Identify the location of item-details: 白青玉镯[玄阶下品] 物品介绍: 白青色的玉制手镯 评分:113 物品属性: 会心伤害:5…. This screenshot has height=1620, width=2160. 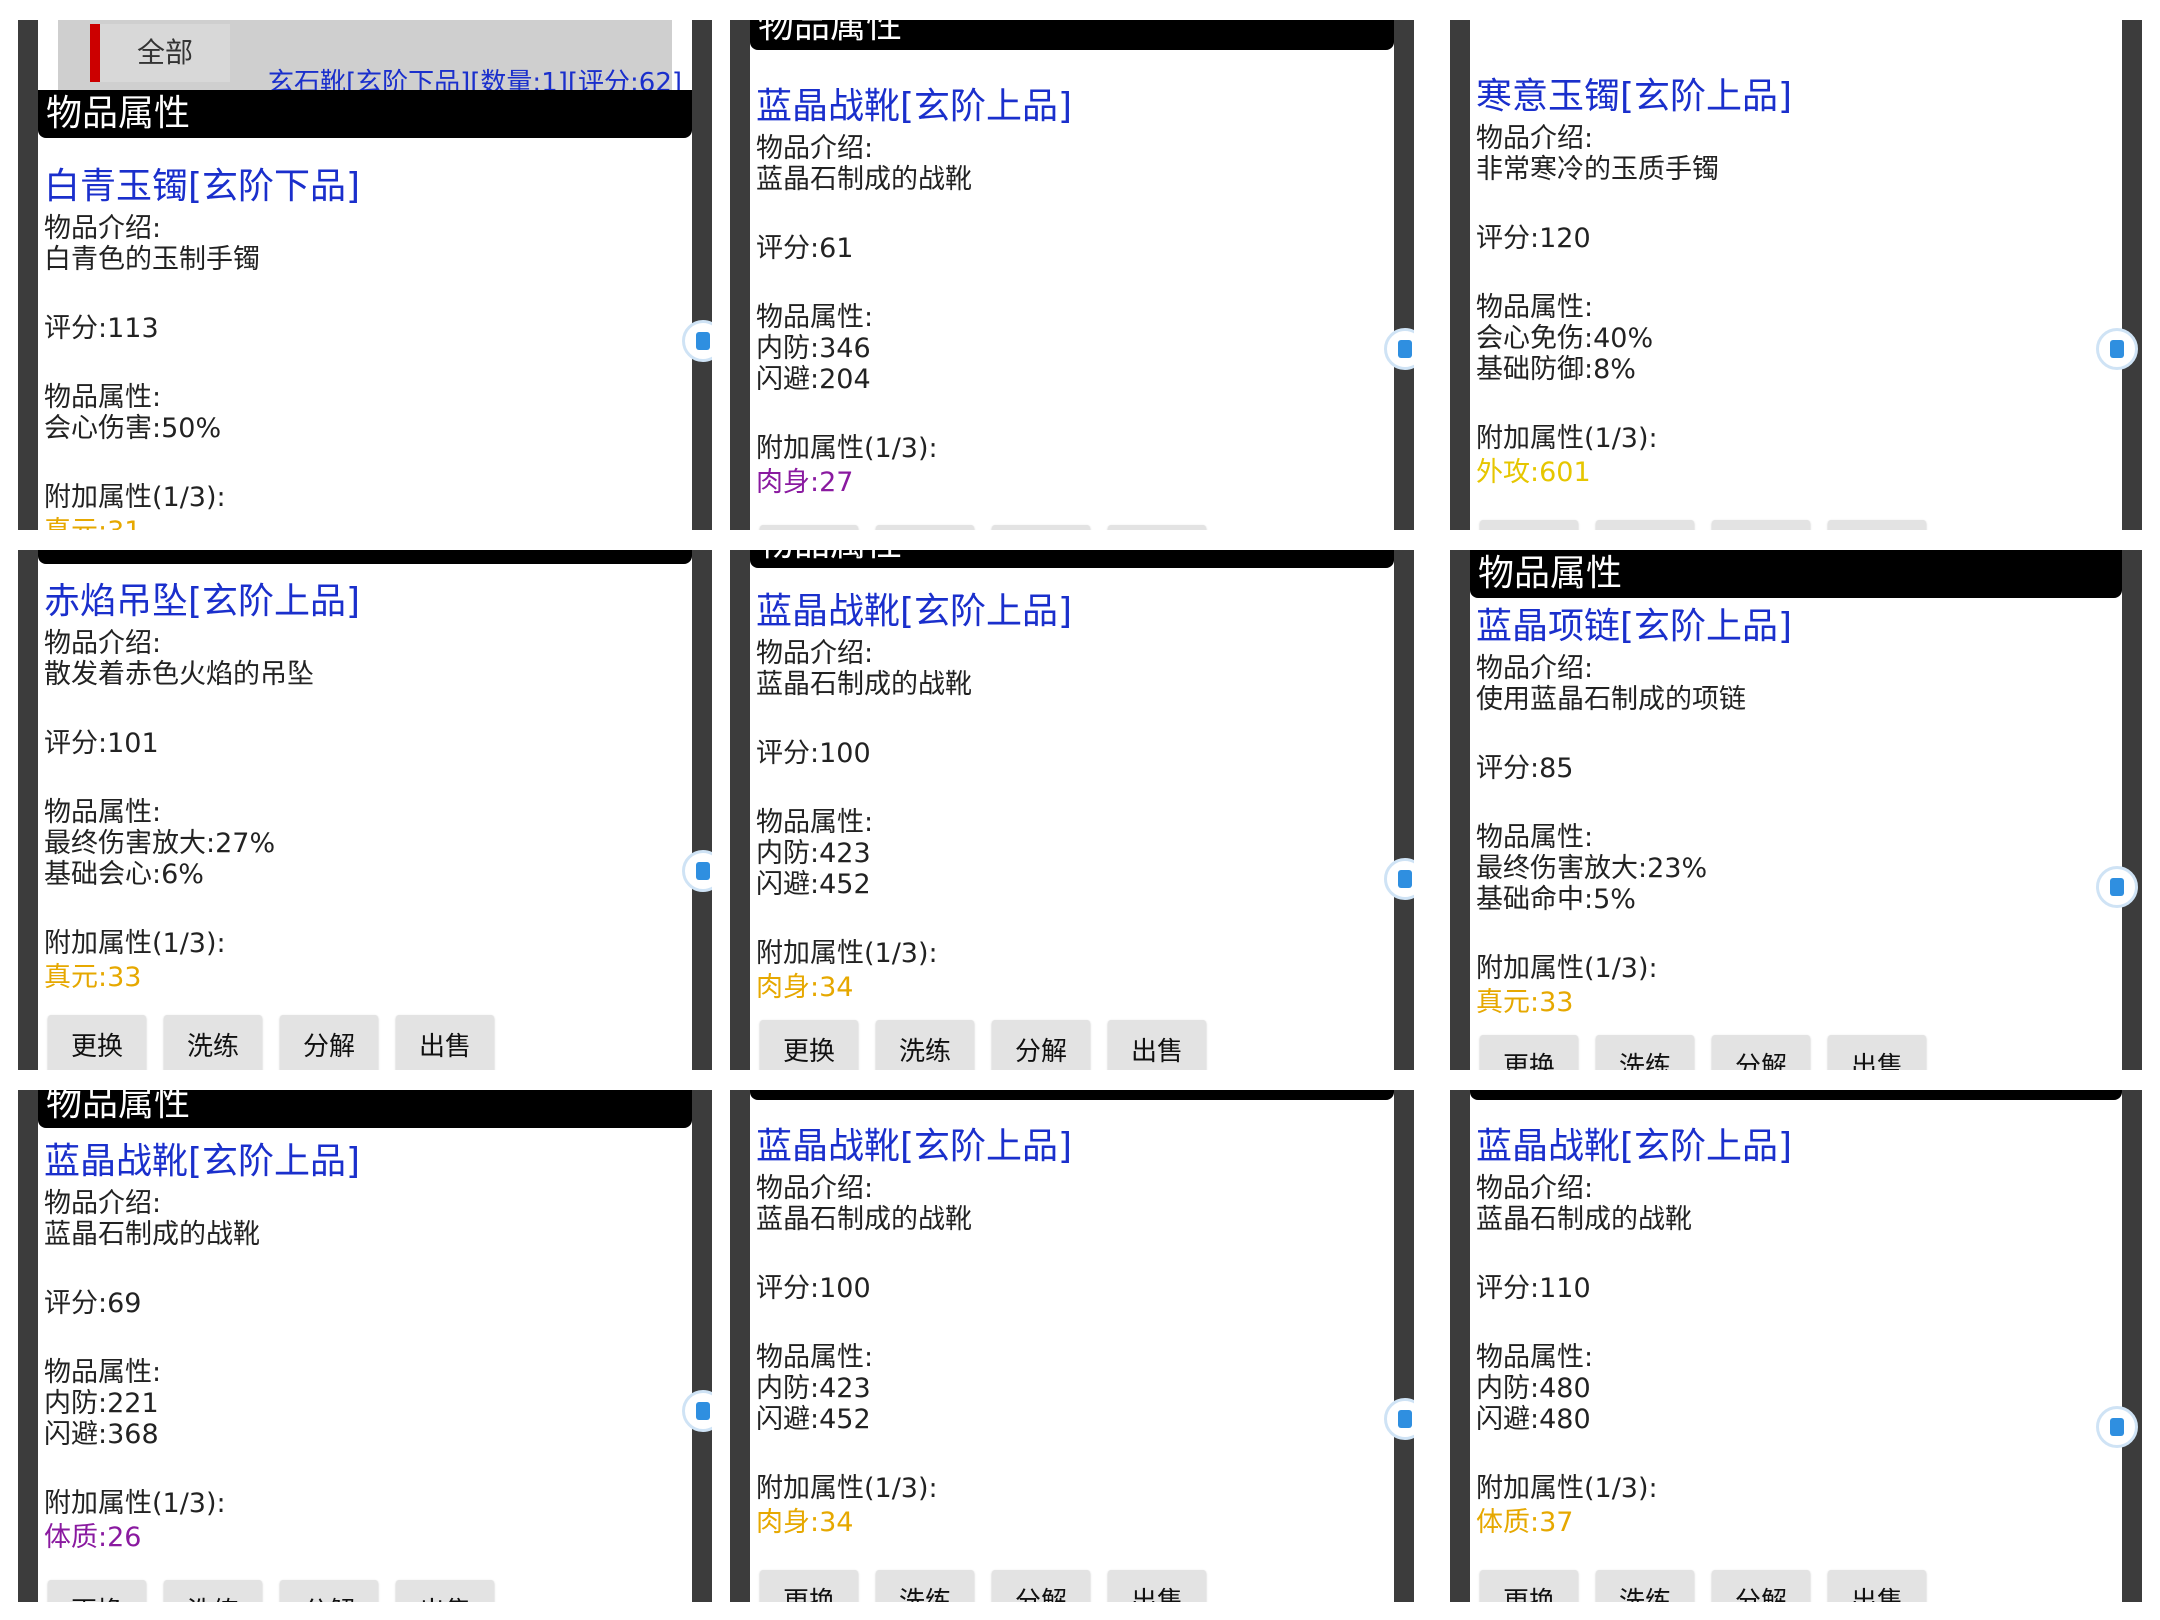
(365, 347).